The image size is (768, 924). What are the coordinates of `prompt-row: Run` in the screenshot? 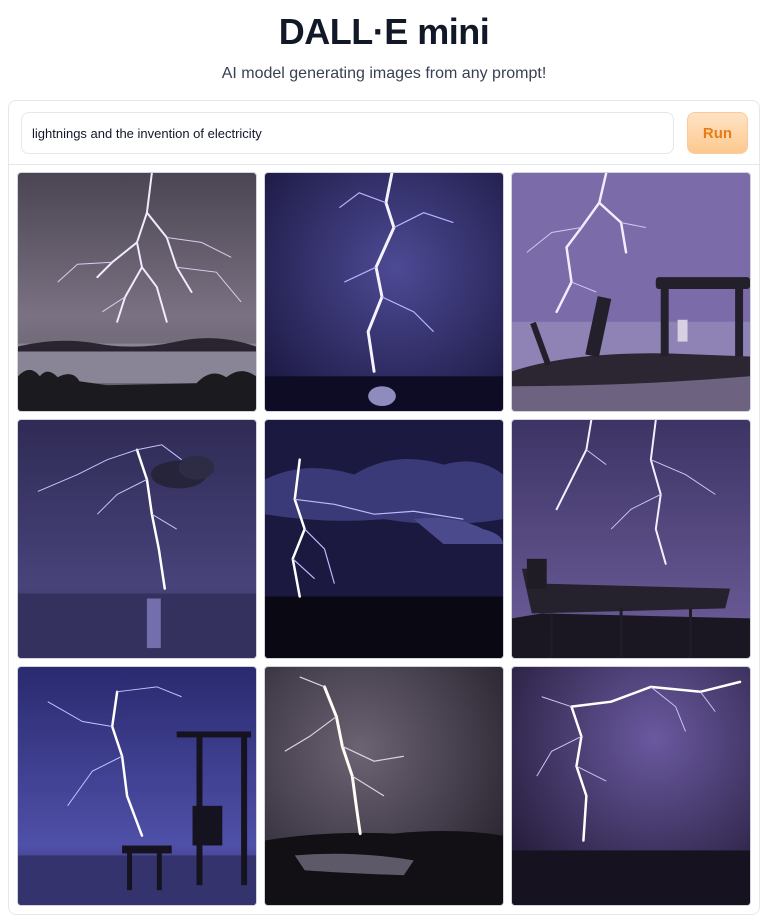 It's located at (384, 133).